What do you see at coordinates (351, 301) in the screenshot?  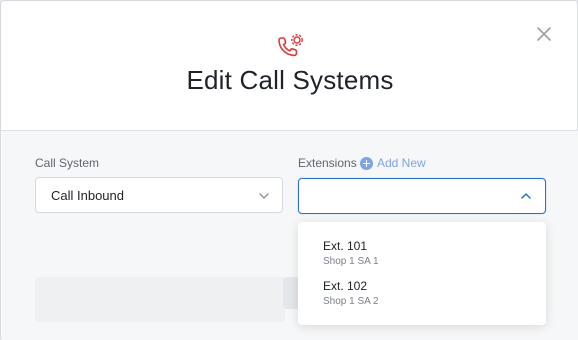 I see `extension-option-subtitle: Shop 1 SA 2` at bounding box center [351, 301].